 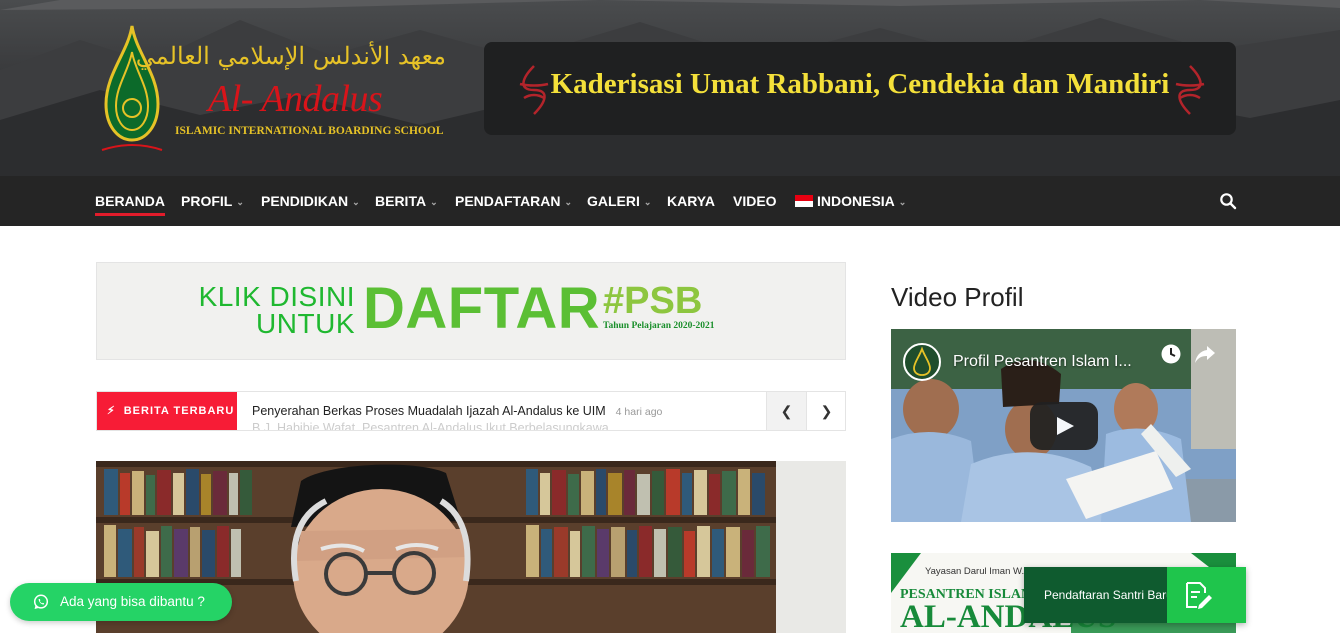 I want to click on ticker-label: ⚡︎ BERITA TERBARU, so click(x=167, y=411).